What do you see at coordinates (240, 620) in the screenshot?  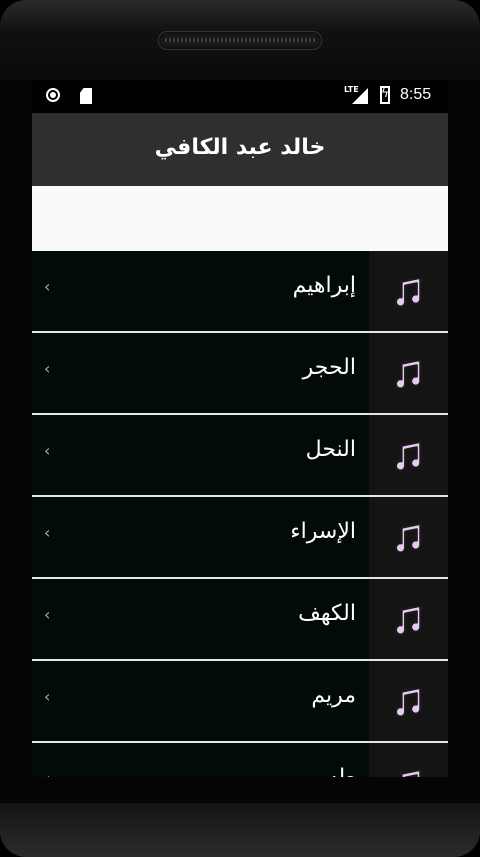 I see `list-item-4: الكهف ‹` at bounding box center [240, 620].